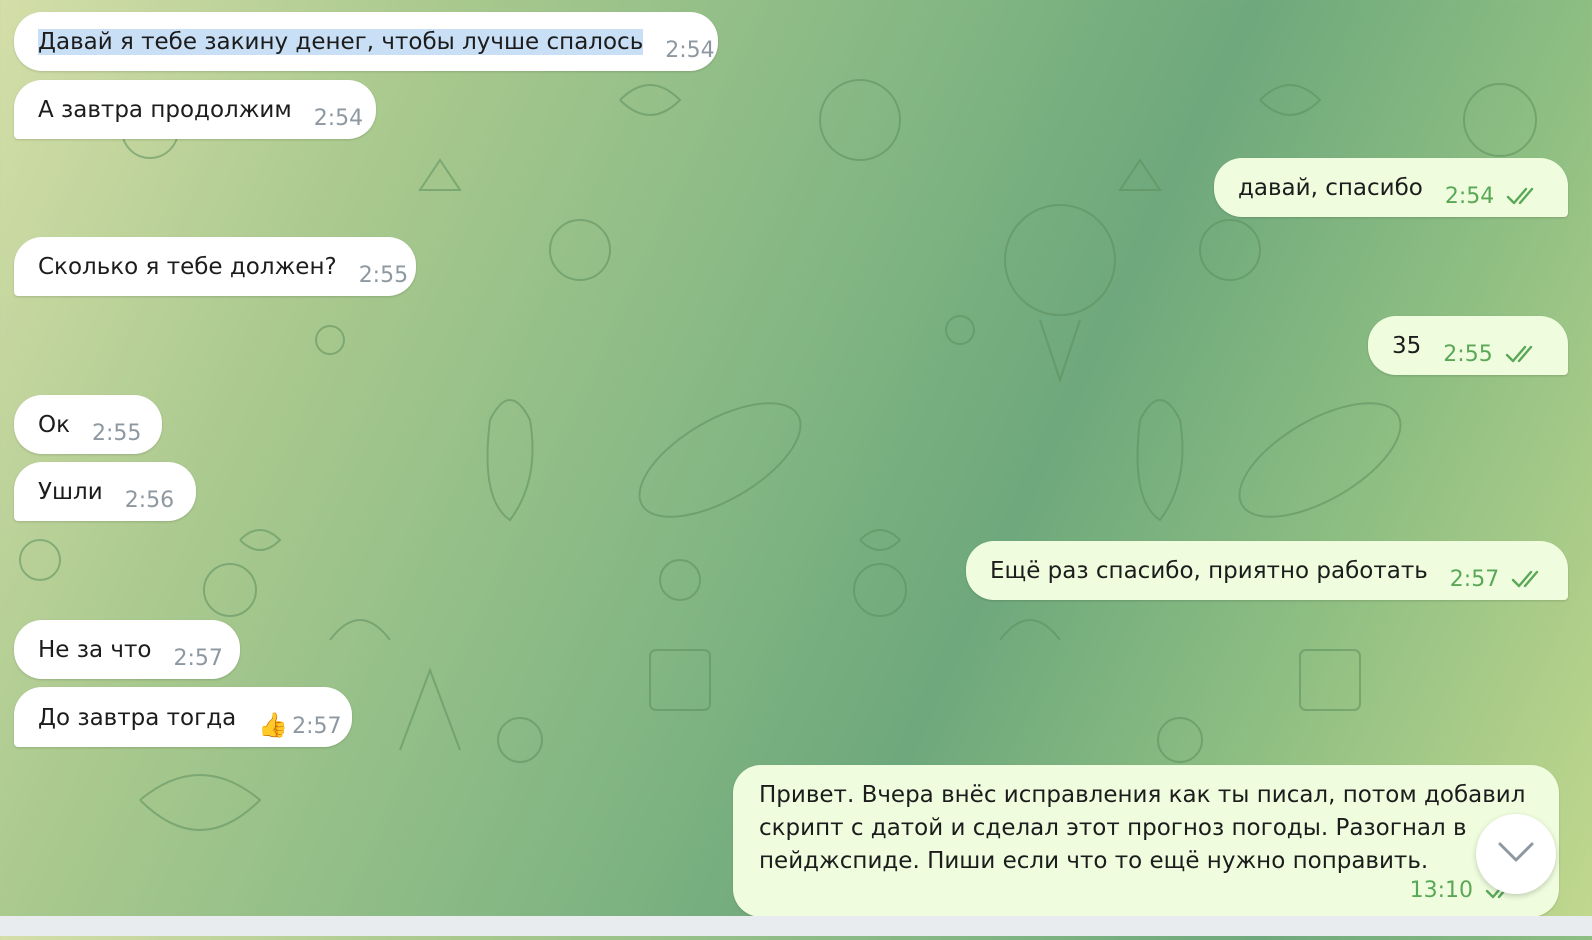 The image size is (1592, 940). I want to click on message-incoming: Не за что 2:57, so click(127, 649).